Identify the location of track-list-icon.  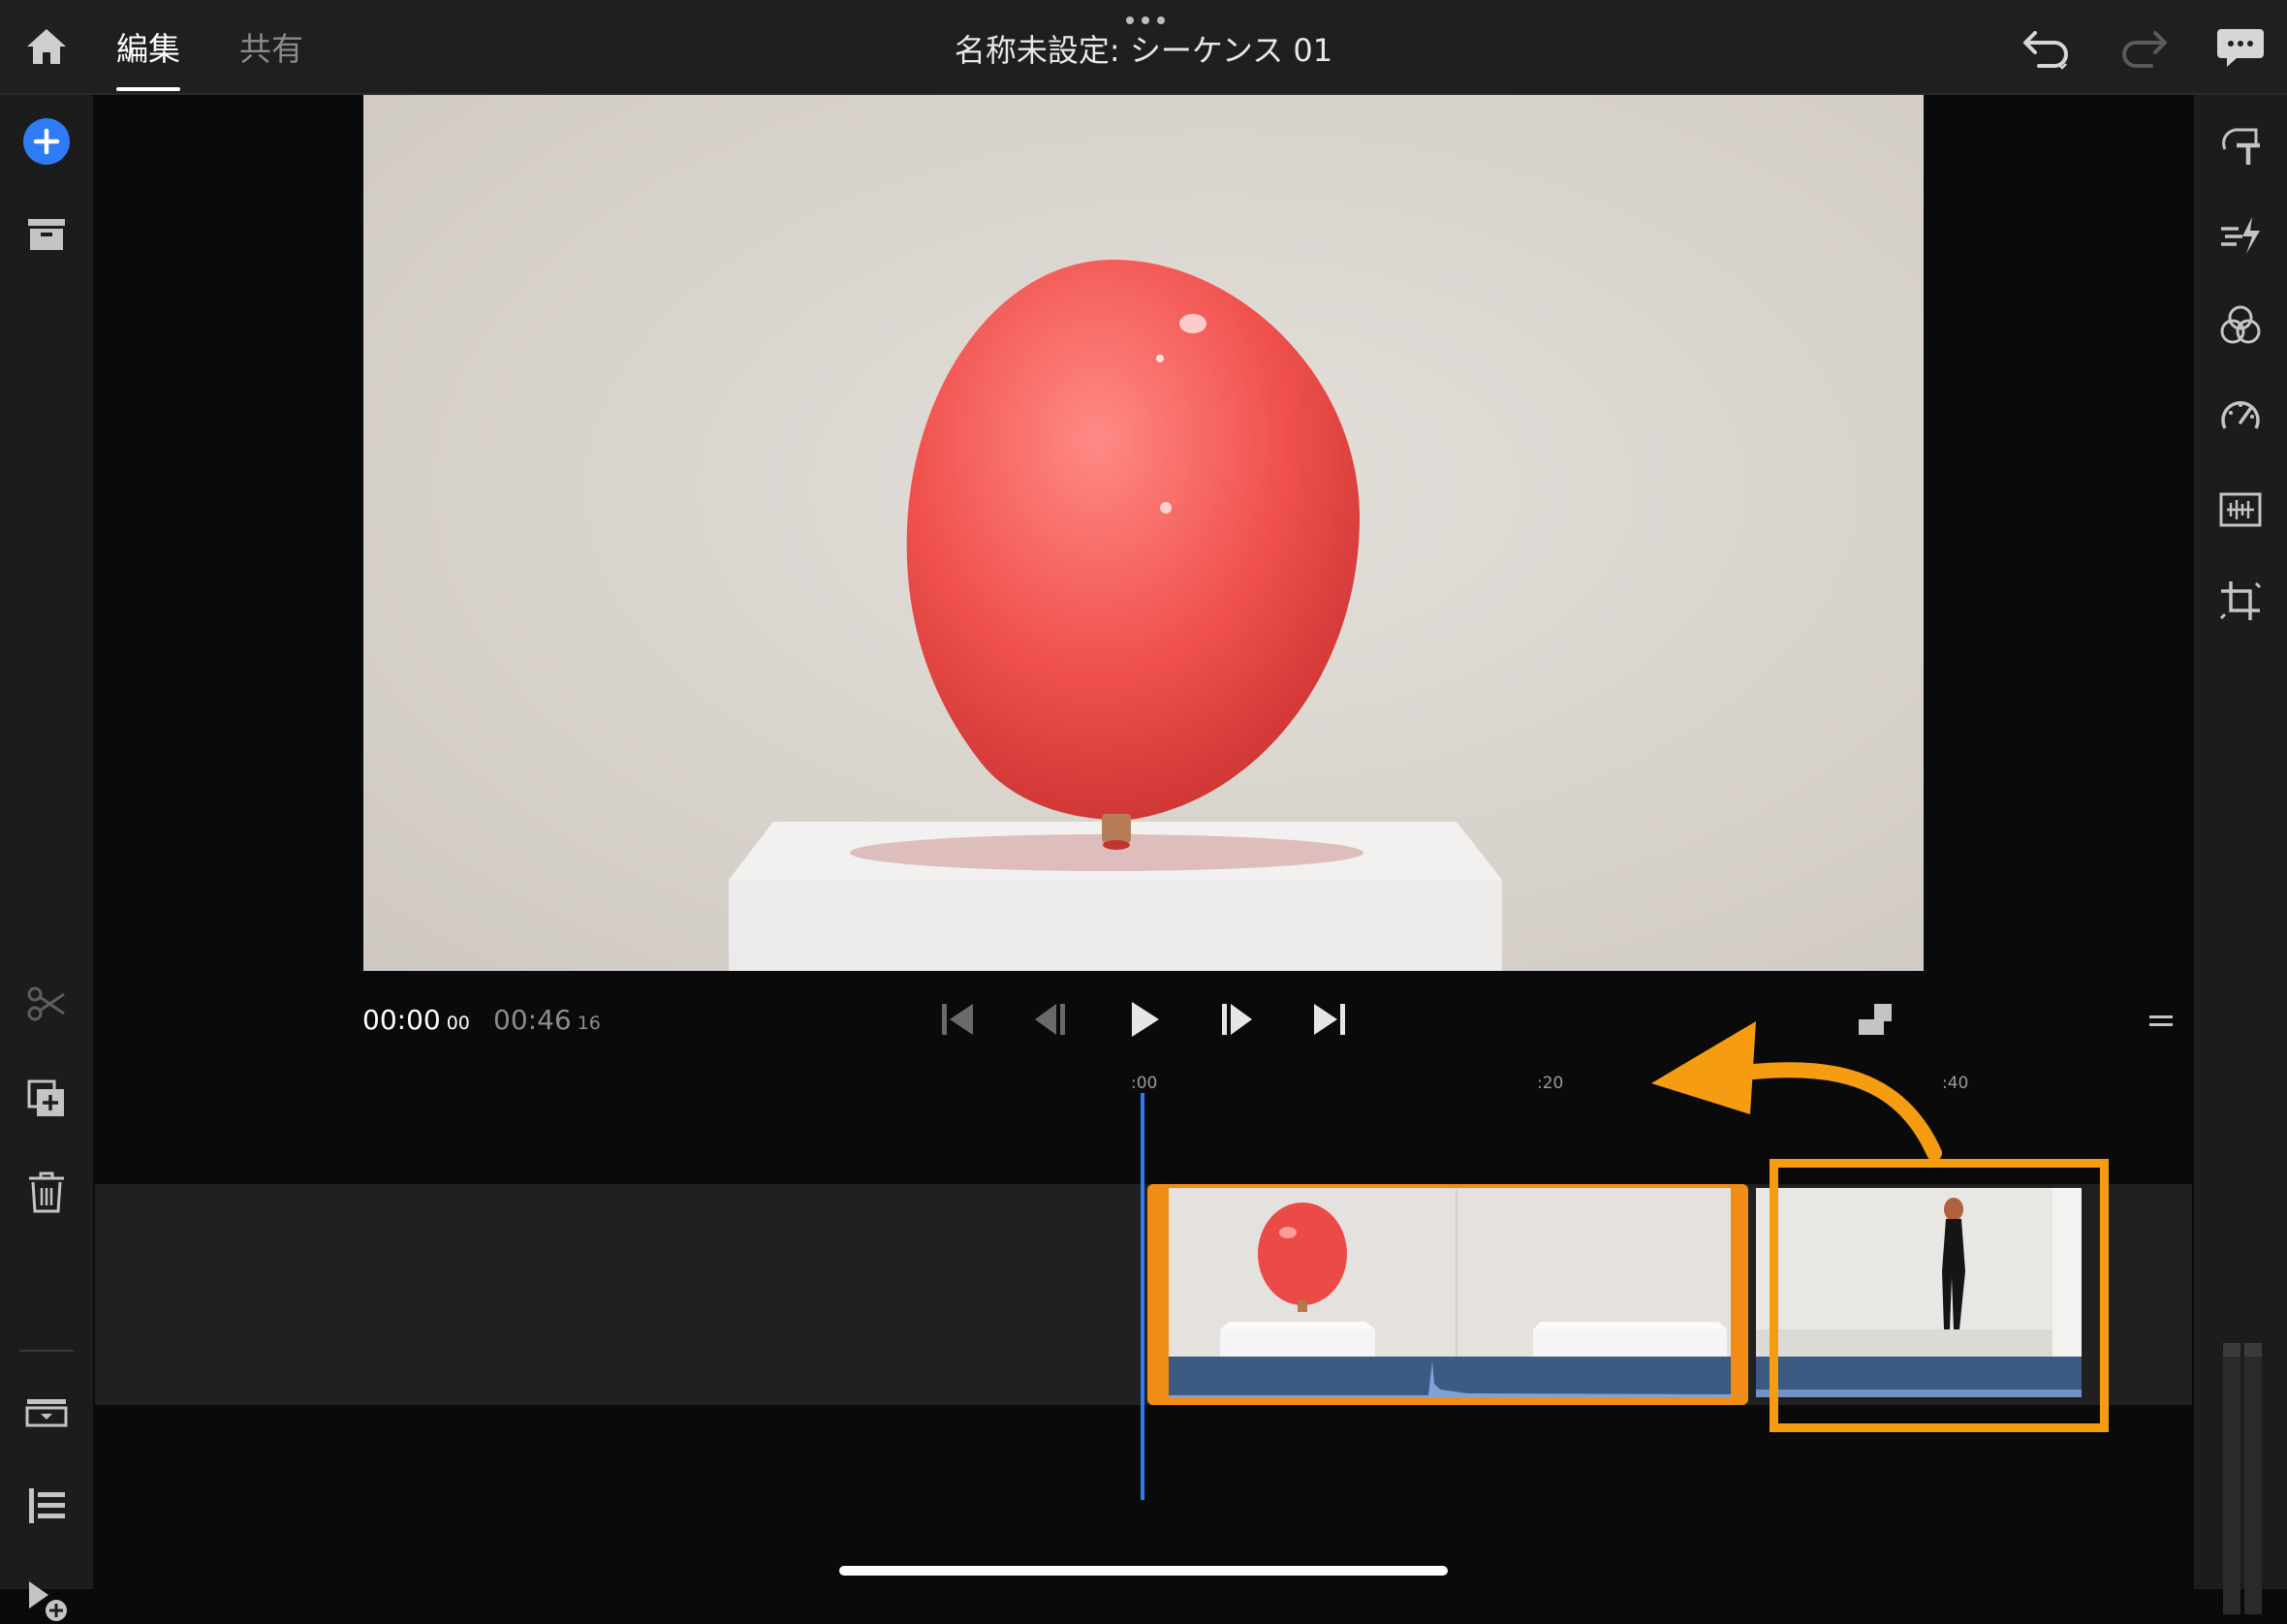
(46, 1506).